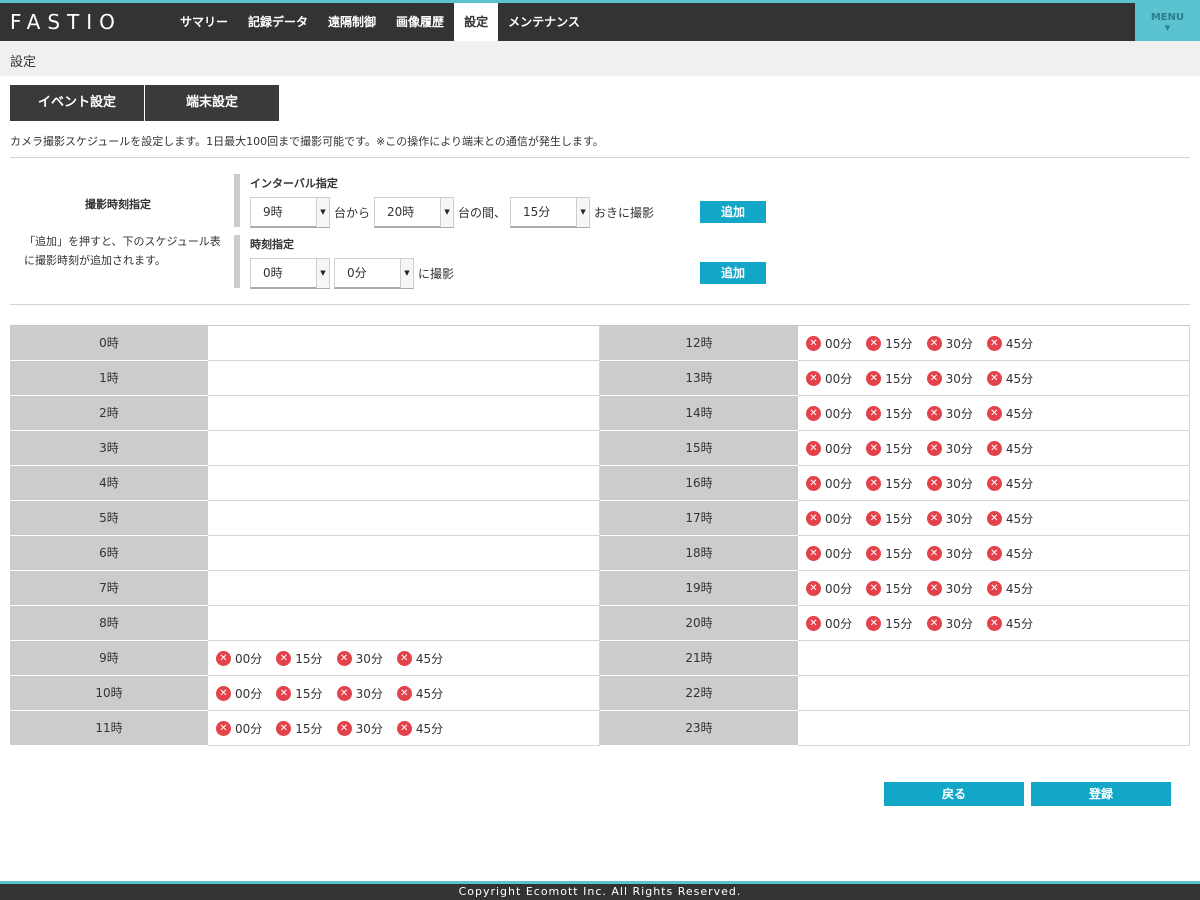 This screenshot has width=1200, height=900. Describe the element at coordinates (544, 22) in the screenshot. I see `nav-maintenance: メンテナンス` at that location.